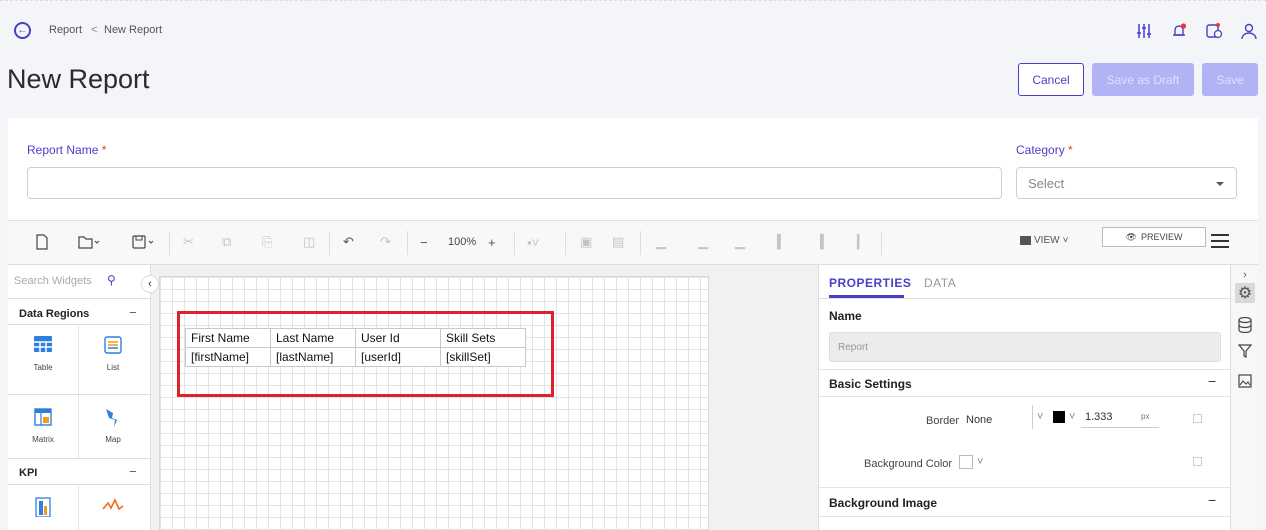 The image size is (1266, 530). What do you see at coordinates (424, 242) in the screenshot?
I see `zoom-out-icon: −` at bounding box center [424, 242].